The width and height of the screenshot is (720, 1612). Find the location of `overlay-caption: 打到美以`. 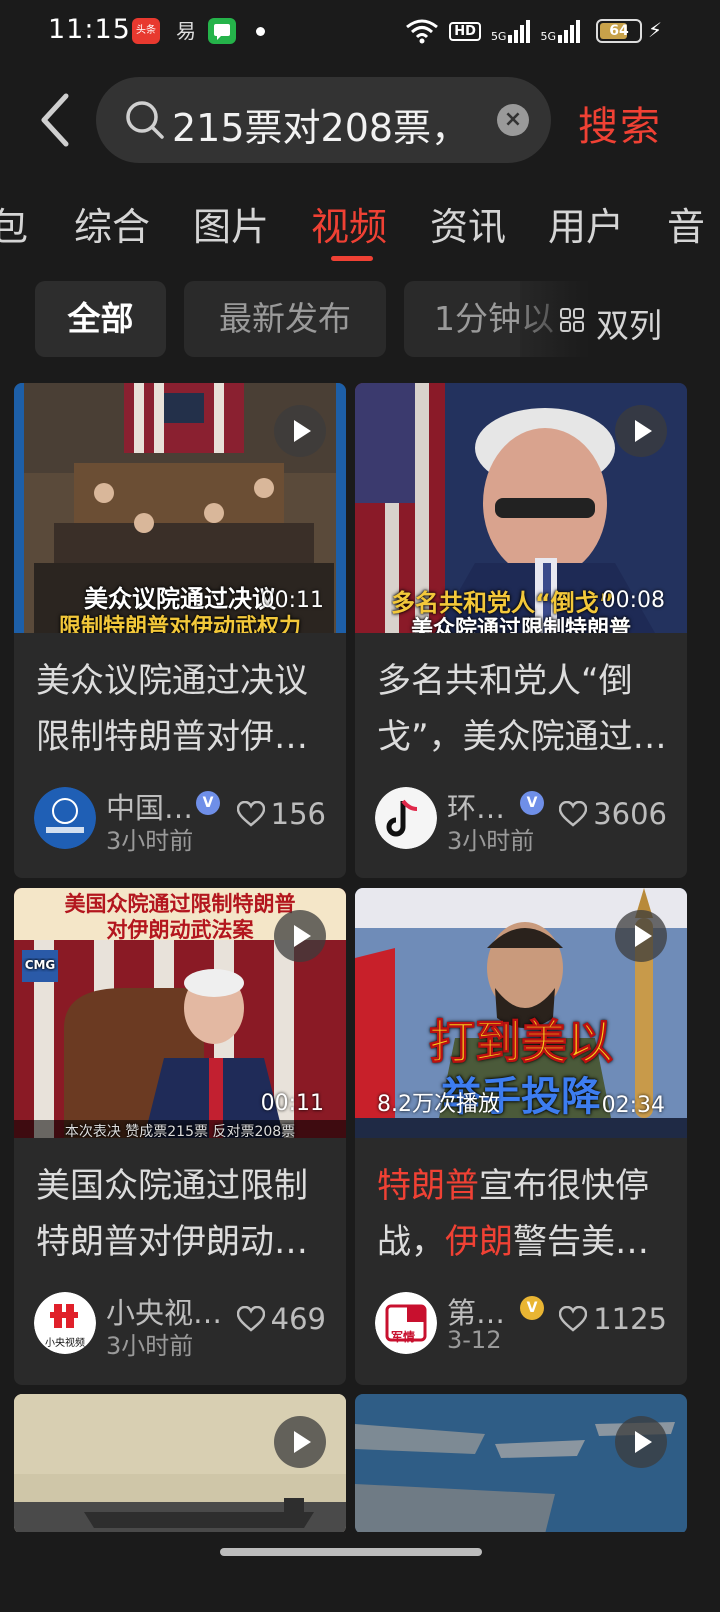

overlay-caption: 打到美以 is located at coordinates (521, 1042).